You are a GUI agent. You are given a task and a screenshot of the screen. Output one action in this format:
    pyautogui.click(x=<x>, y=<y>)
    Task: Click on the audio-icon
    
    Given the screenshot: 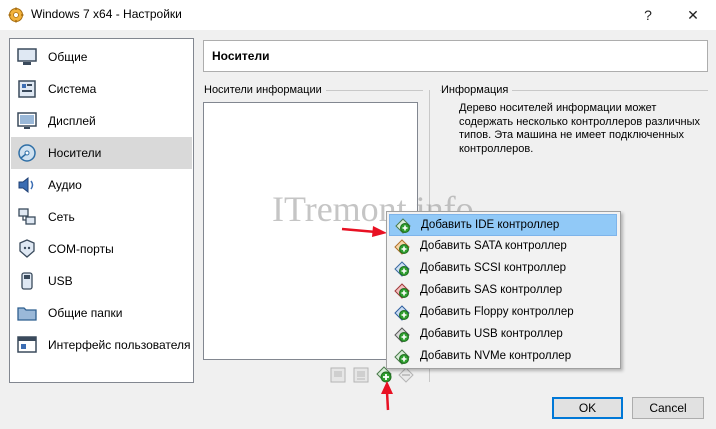 What is the action you would take?
    pyautogui.click(x=26, y=185)
    